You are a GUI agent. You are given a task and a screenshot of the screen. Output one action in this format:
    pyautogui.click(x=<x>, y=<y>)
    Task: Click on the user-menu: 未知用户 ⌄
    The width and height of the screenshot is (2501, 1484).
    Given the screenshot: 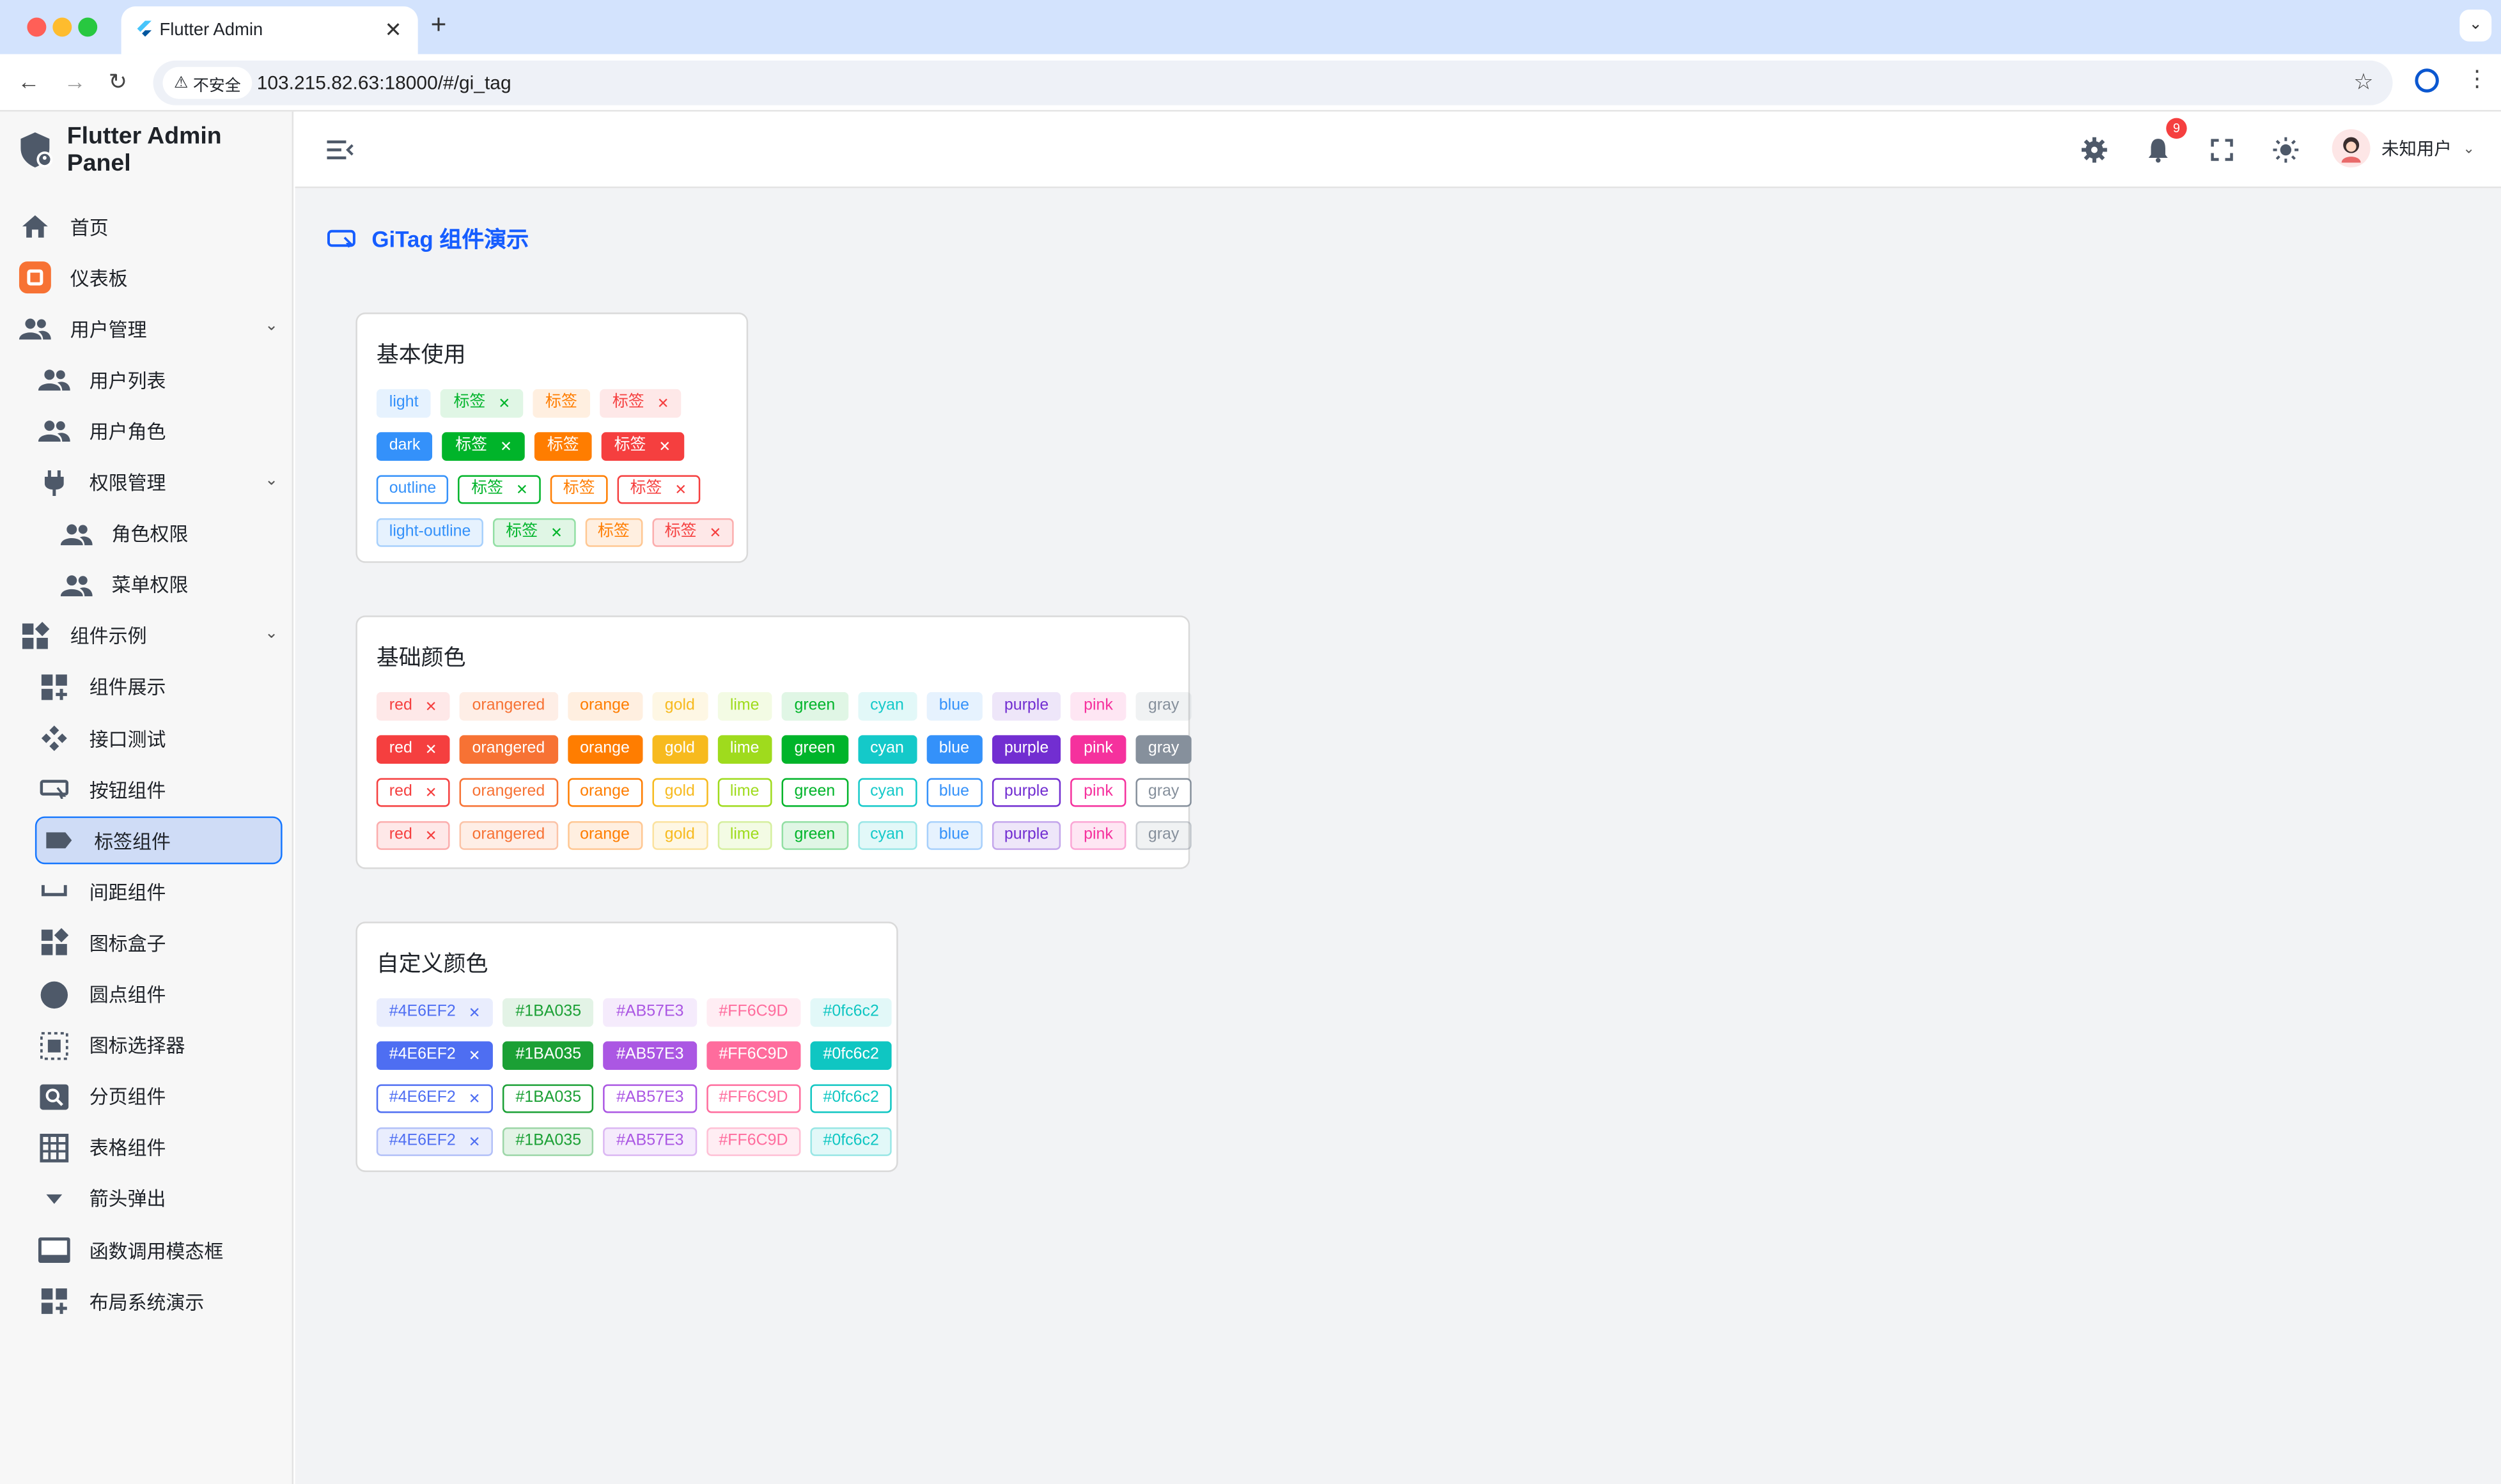 What is the action you would take?
    pyautogui.click(x=2403, y=148)
    